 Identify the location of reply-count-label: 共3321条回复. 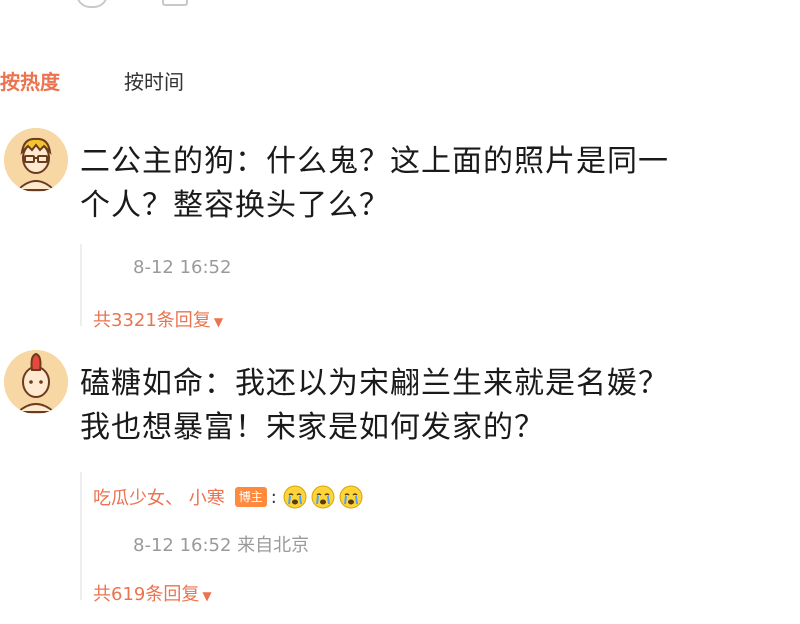
(152, 320).